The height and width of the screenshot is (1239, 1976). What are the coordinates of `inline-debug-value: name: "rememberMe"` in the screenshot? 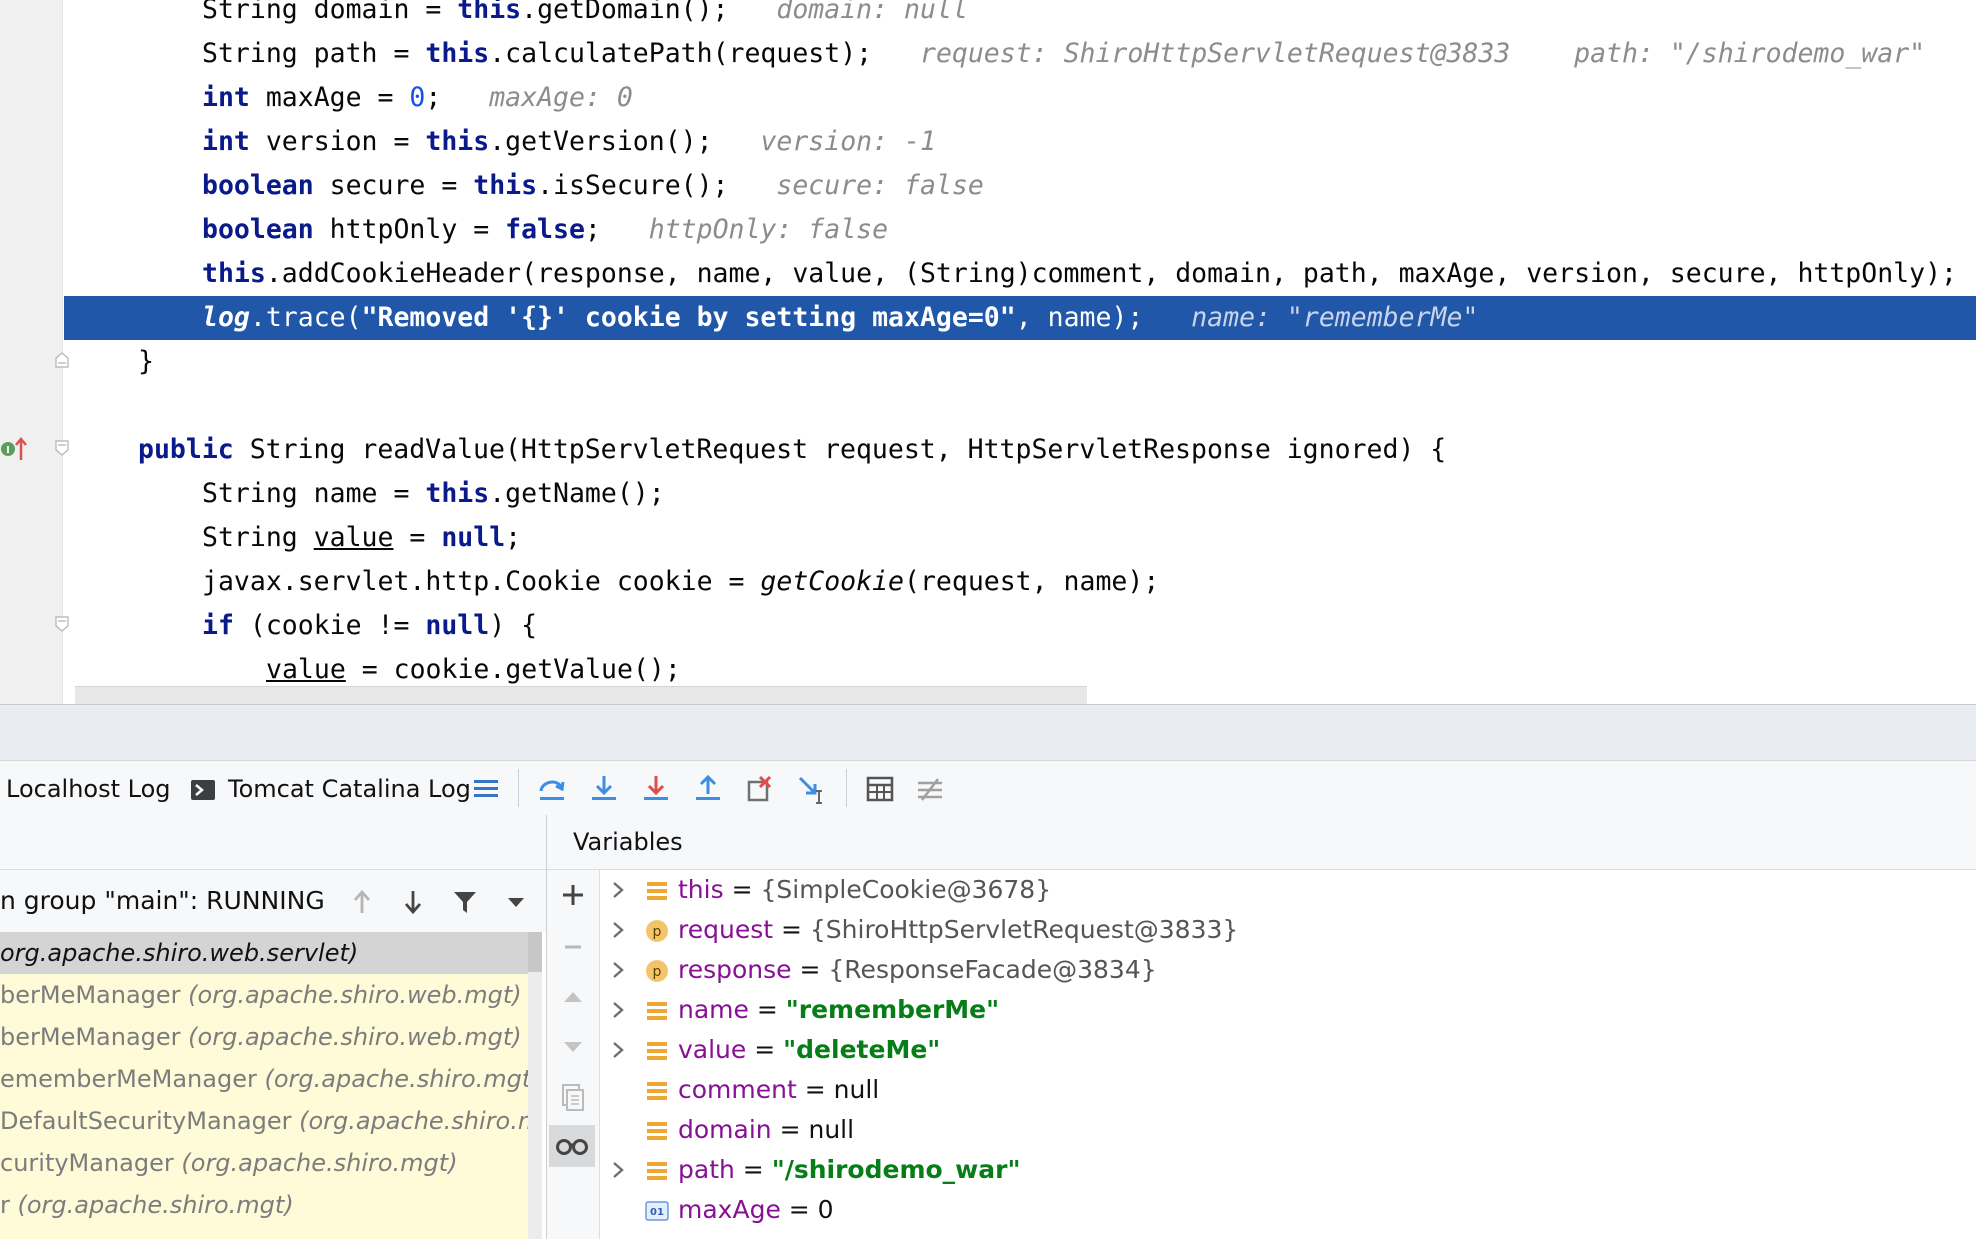 It's located at (1335, 317).